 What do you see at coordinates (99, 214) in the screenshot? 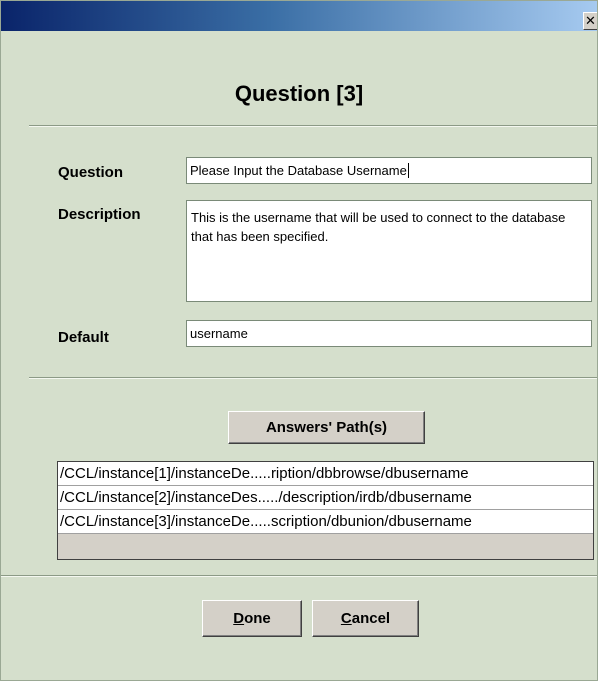
I see `description-label: Description` at bounding box center [99, 214].